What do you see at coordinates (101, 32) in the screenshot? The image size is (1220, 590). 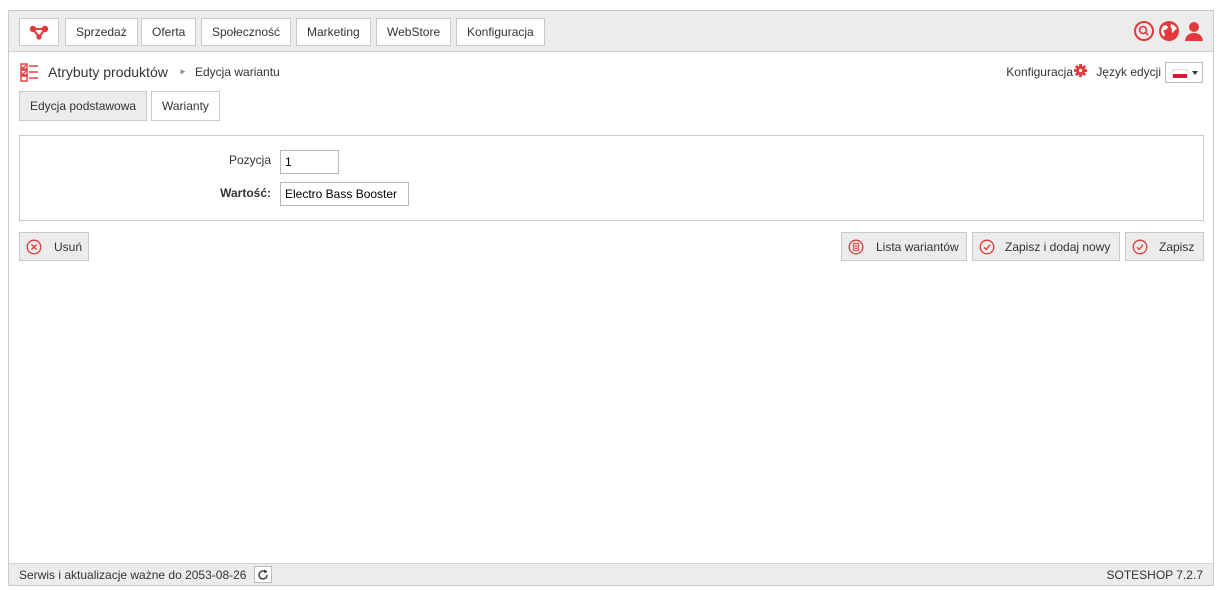 I see `nav-item-sprzedaz: Sprzedaż` at bounding box center [101, 32].